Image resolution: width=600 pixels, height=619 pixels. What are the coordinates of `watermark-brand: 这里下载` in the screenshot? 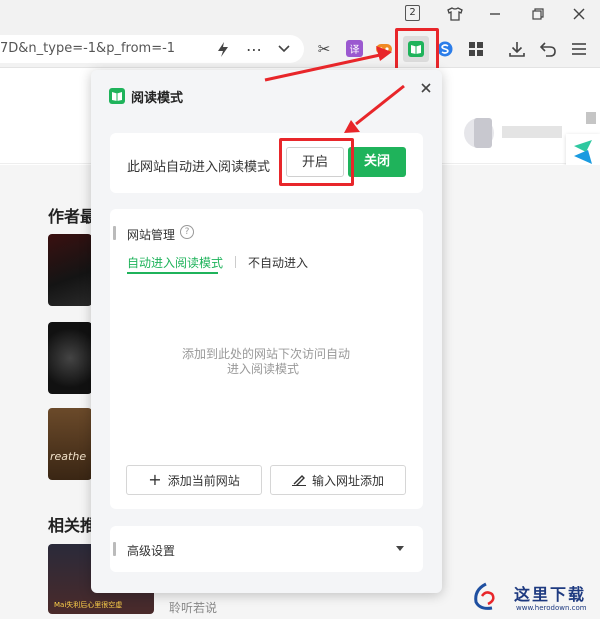 It's located at (550, 594).